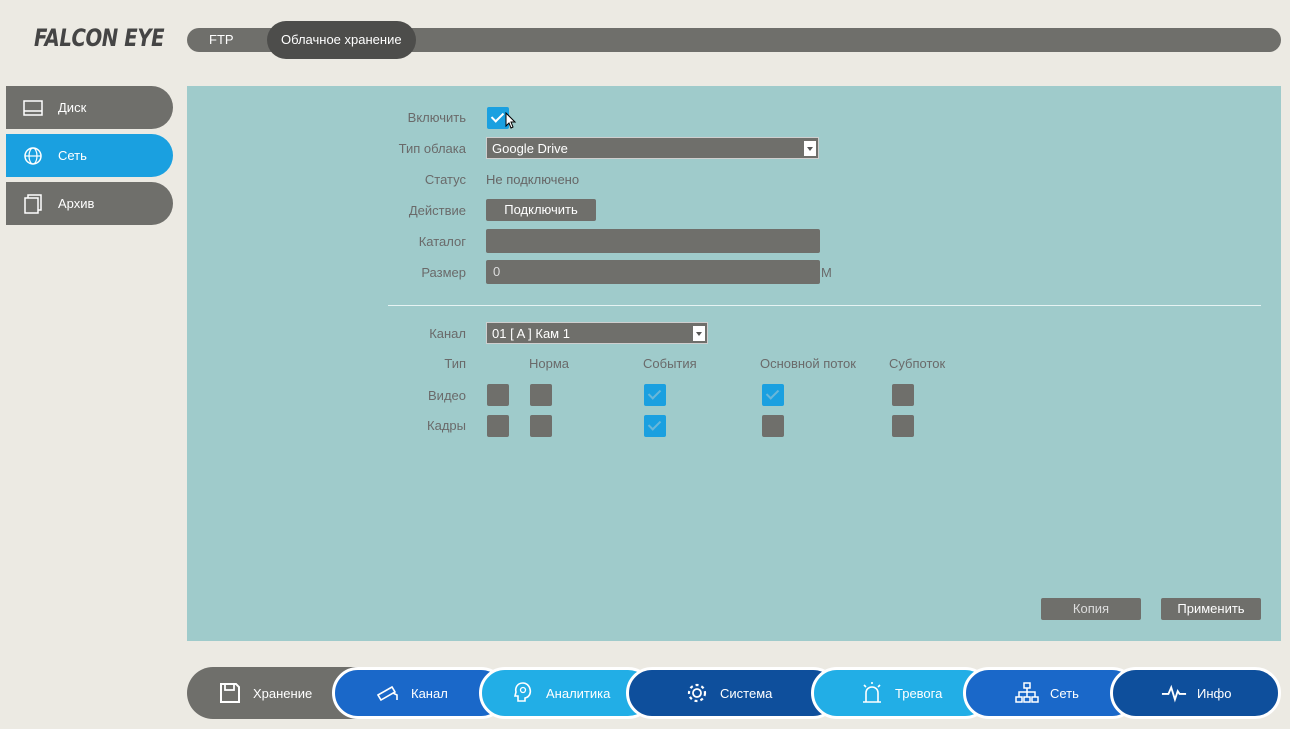  Describe the element at coordinates (903, 395) in the screenshot. I see `video-substream-checkbox` at that location.